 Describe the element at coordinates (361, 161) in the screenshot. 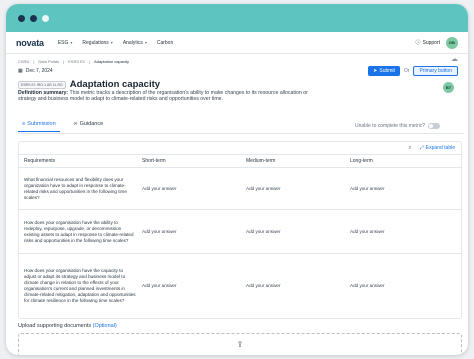

I see `header-long-term: Long-term` at that location.